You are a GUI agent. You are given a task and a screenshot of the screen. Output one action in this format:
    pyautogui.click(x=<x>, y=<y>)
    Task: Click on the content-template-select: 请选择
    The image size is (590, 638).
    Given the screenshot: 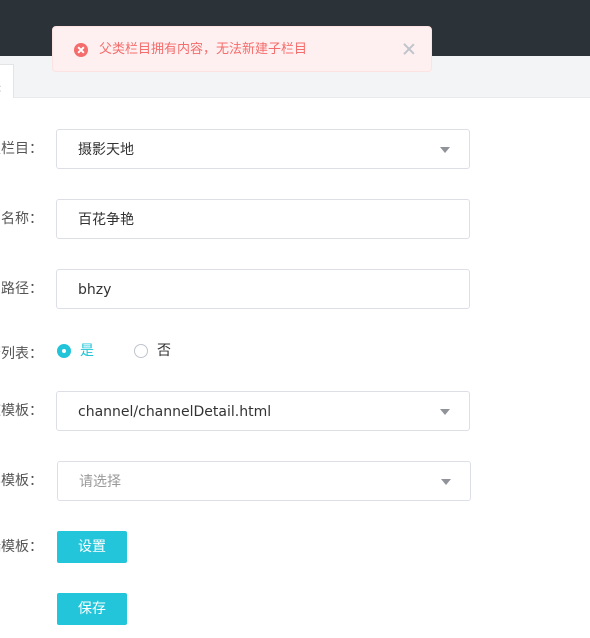 What is the action you would take?
    pyautogui.click(x=264, y=481)
    